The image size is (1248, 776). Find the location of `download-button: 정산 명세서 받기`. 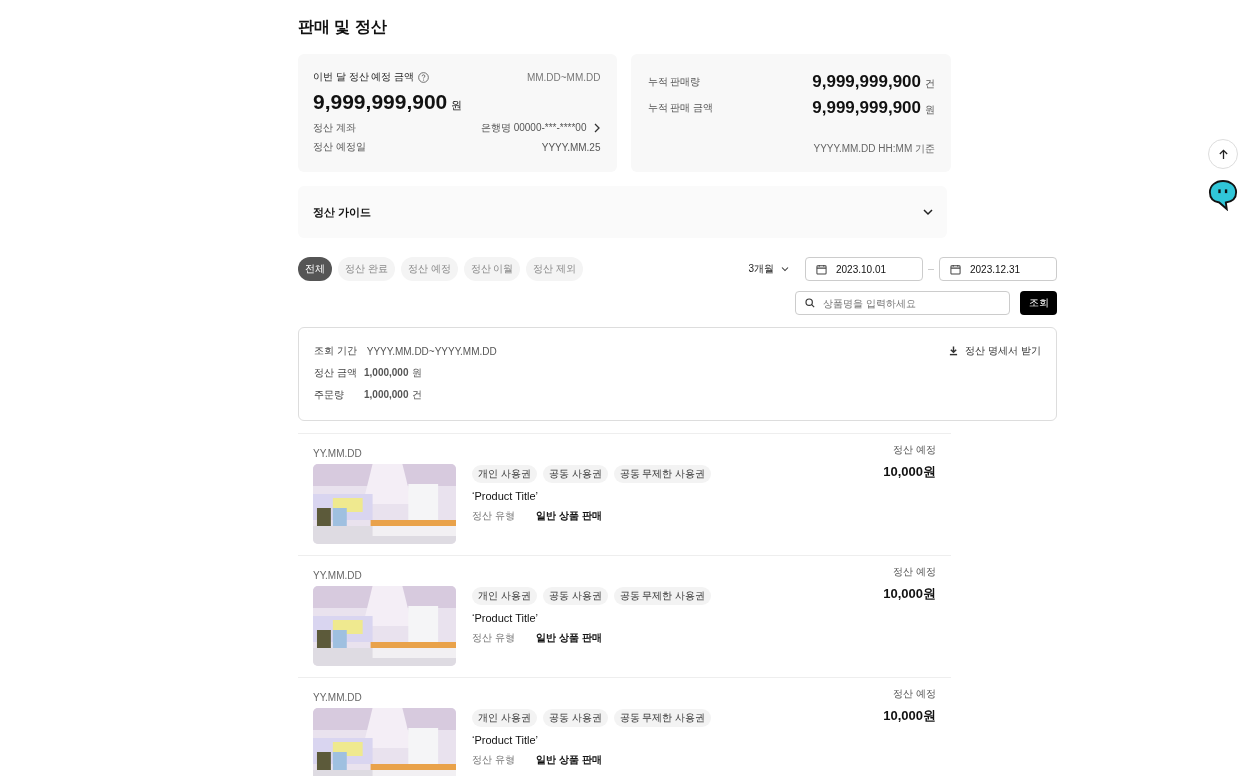

download-button: 정산 명세서 받기 is located at coordinates (995, 351).